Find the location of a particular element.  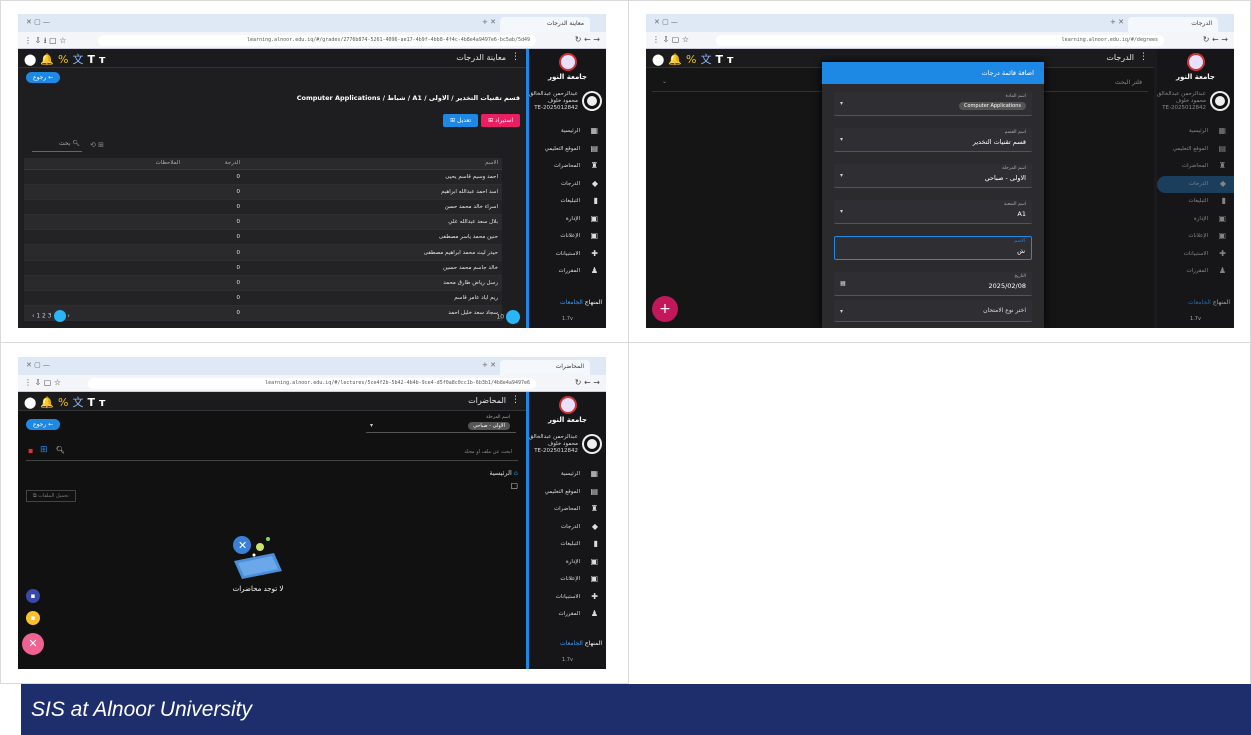

table-row: 0 حنين محمد ياسر مصطفى is located at coordinates (263, 237).